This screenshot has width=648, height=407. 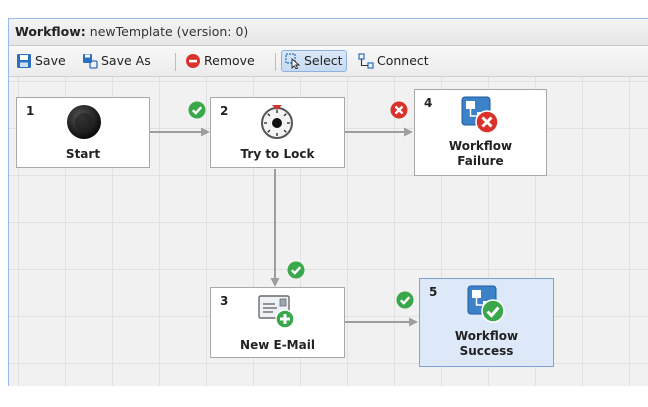 What do you see at coordinates (293, 61) in the screenshot?
I see `select-pointer-icon` at bounding box center [293, 61].